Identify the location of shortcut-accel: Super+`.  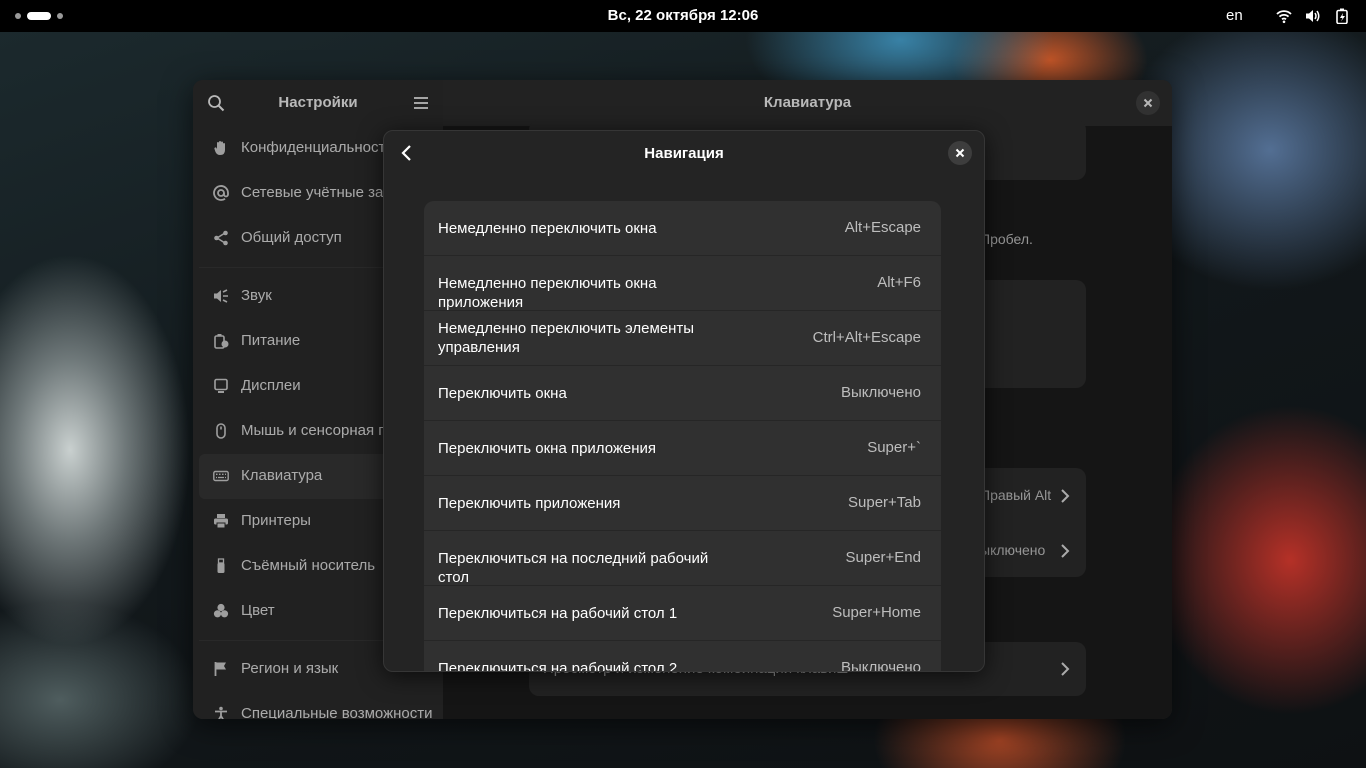
(894, 447).